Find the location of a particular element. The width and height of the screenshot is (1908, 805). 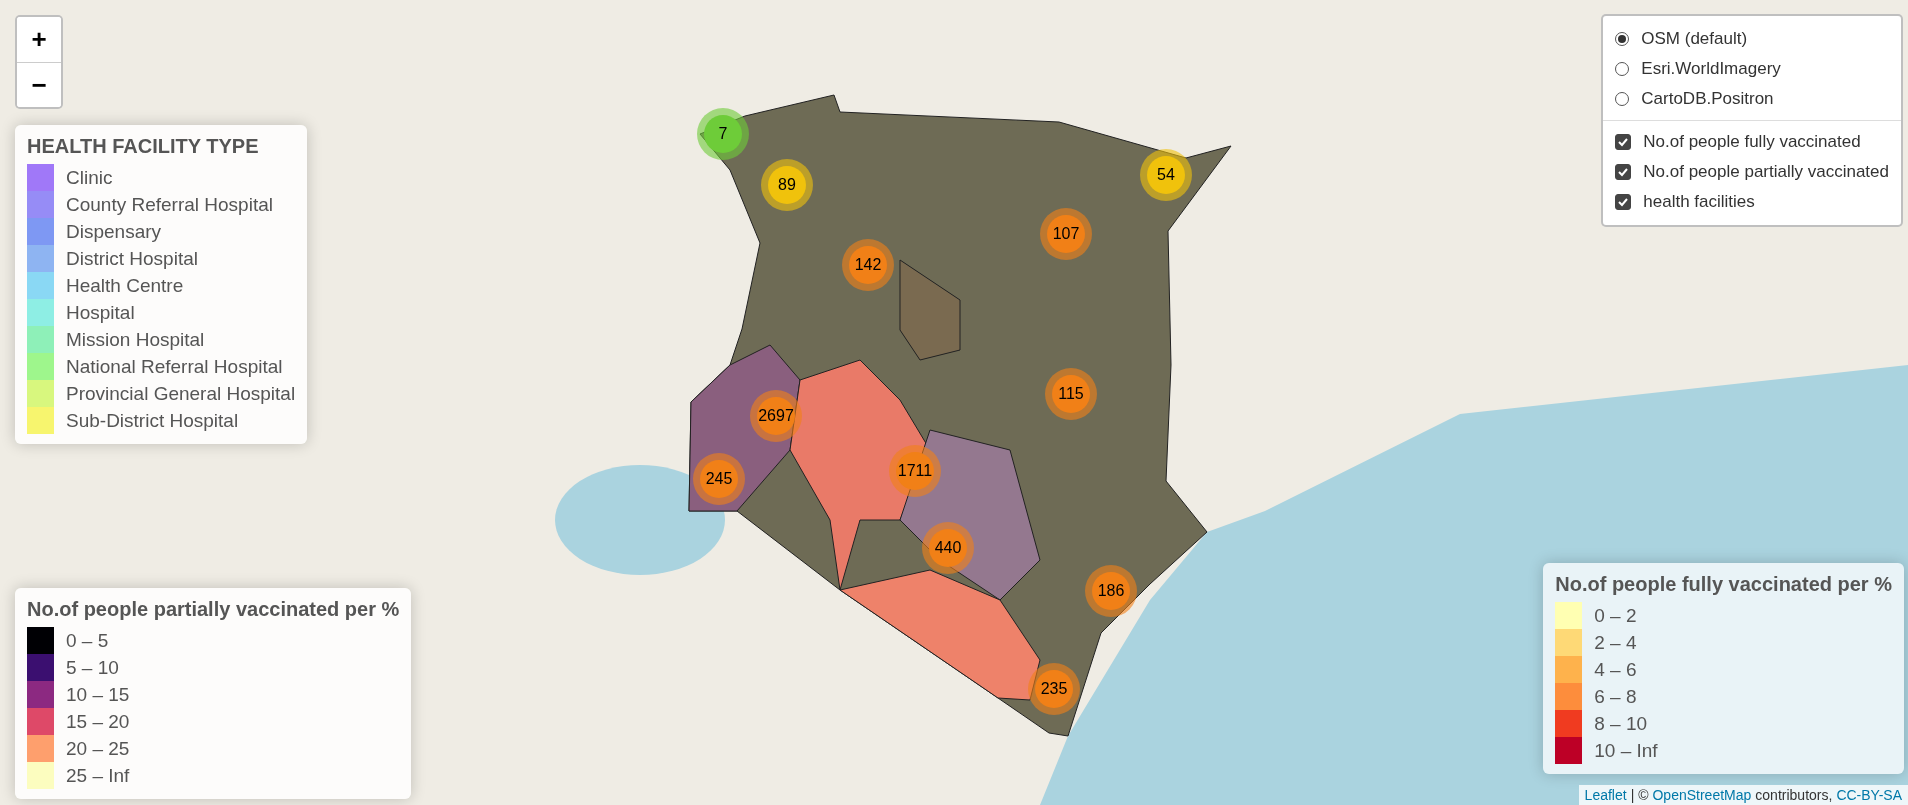

legend-label: 0 – 5 is located at coordinates (87, 640).